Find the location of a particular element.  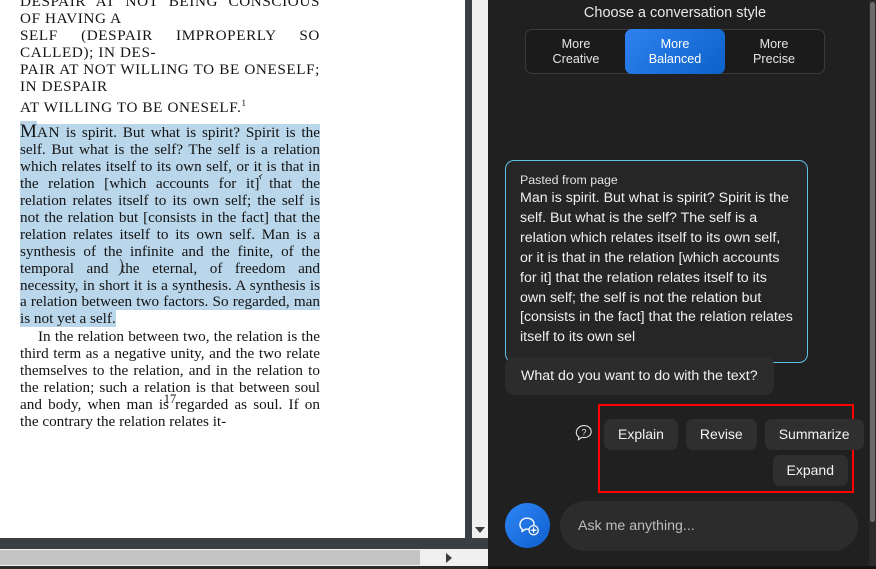

style-option-line2: Precise is located at coordinates (774, 58).